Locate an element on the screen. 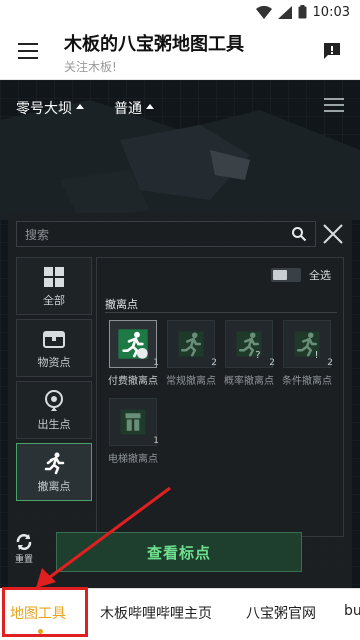 The height and width of the screenshot is (640, 360). search-input: 搜索 is located at coordinates (166, 234).